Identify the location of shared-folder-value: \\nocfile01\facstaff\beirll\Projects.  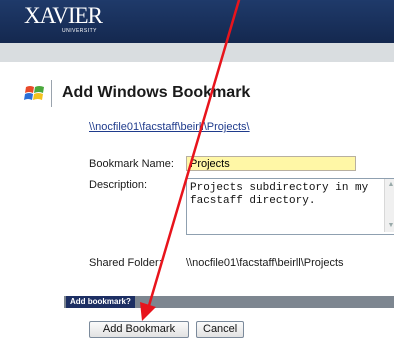
(265, 263).